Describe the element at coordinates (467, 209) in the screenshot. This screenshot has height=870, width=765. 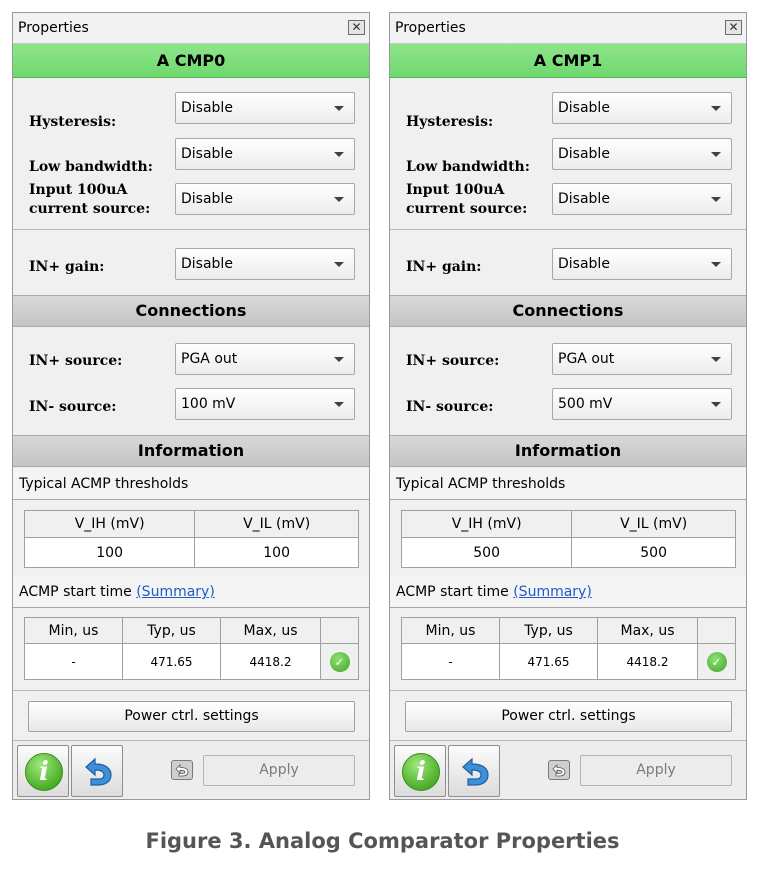
I see `input-label-line2: current source:` at that location.